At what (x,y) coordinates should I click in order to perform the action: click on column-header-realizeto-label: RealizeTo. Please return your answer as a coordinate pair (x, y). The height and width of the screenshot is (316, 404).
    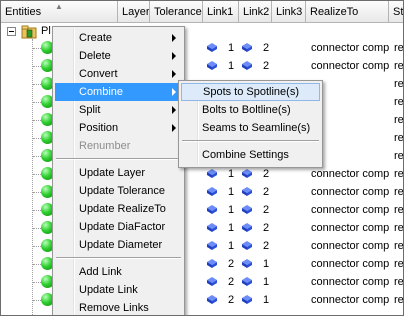
    Looking at the image, I should click on (334, 12).